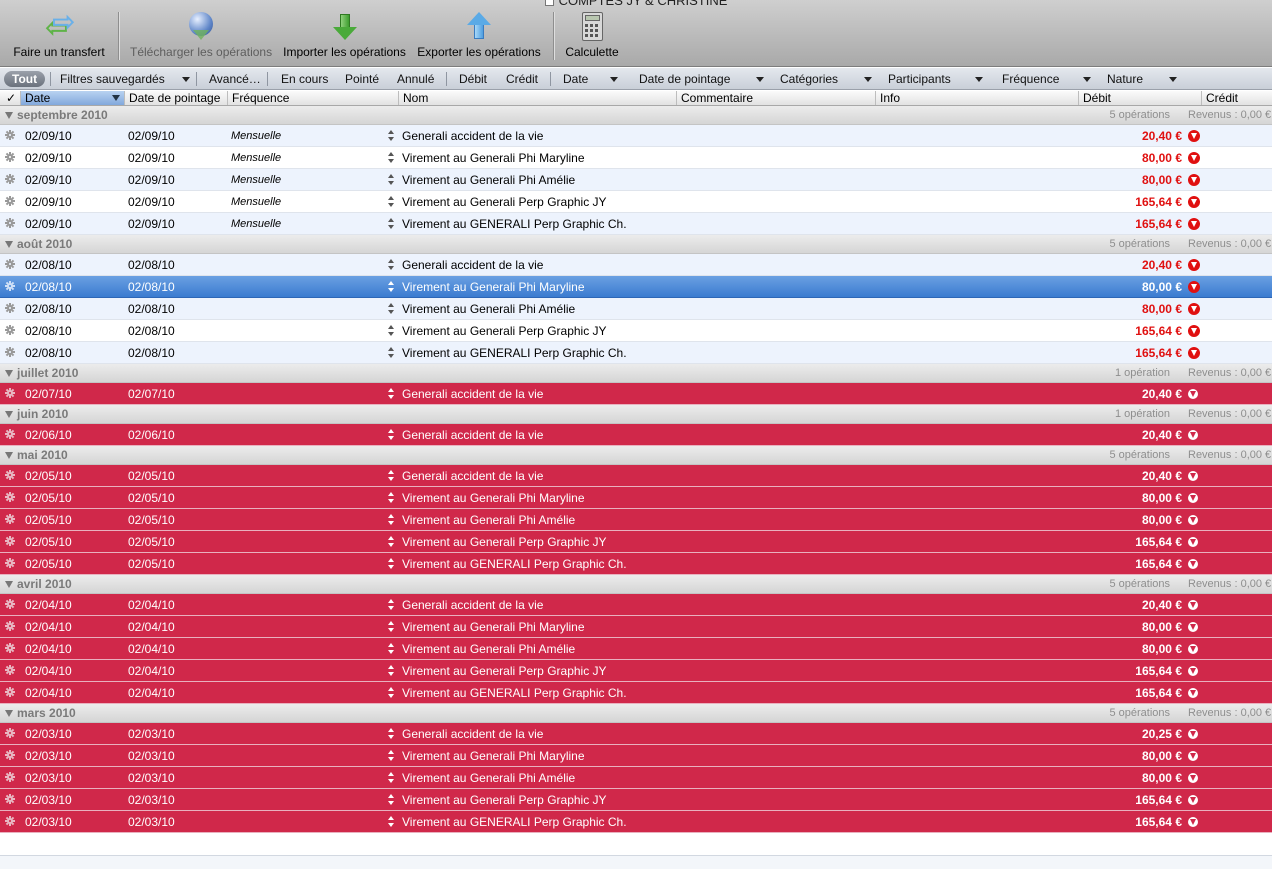 The width and height of the screenshot is (1272, 869). I want to click on group-header: août 2010 5 opérations Revenus : 0,00 €, so click(636, 244).